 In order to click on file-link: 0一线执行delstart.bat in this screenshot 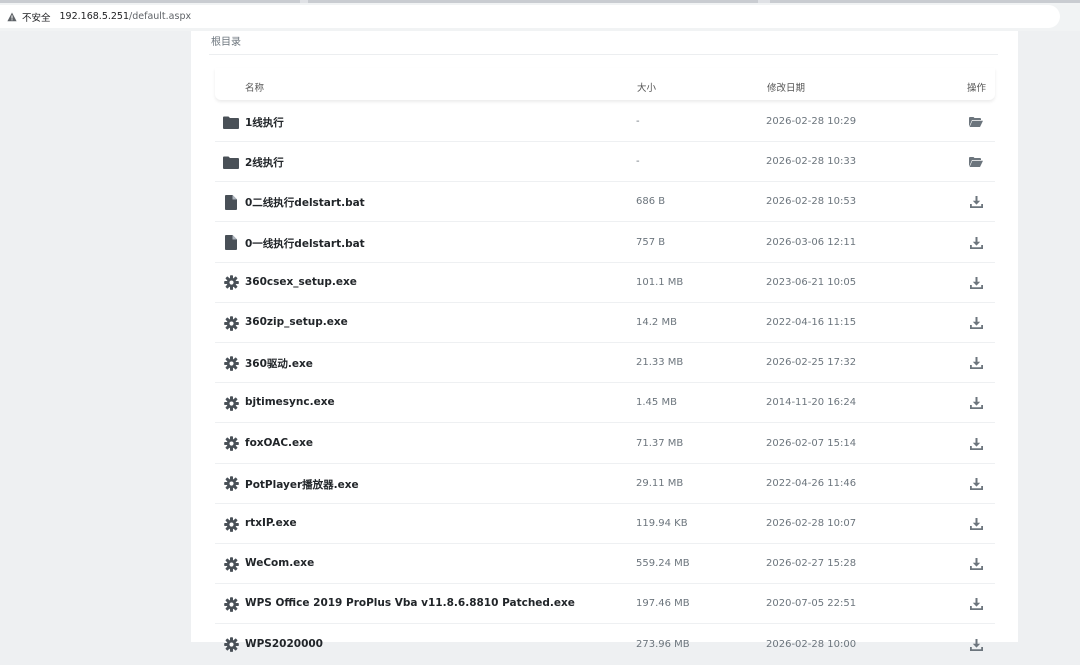, I will do `click(305, 243)`.